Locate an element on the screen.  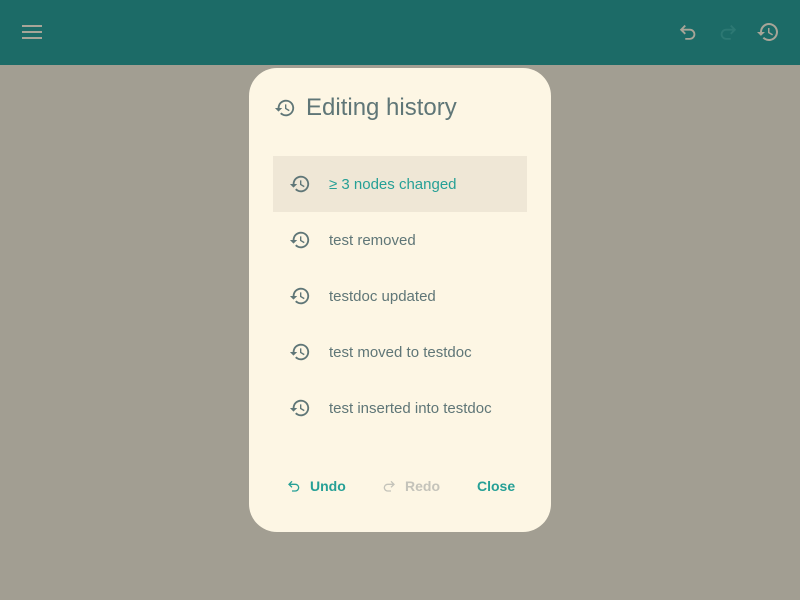
history-item: ≥ 3 nodes changed is located at coordinates (400, 184).